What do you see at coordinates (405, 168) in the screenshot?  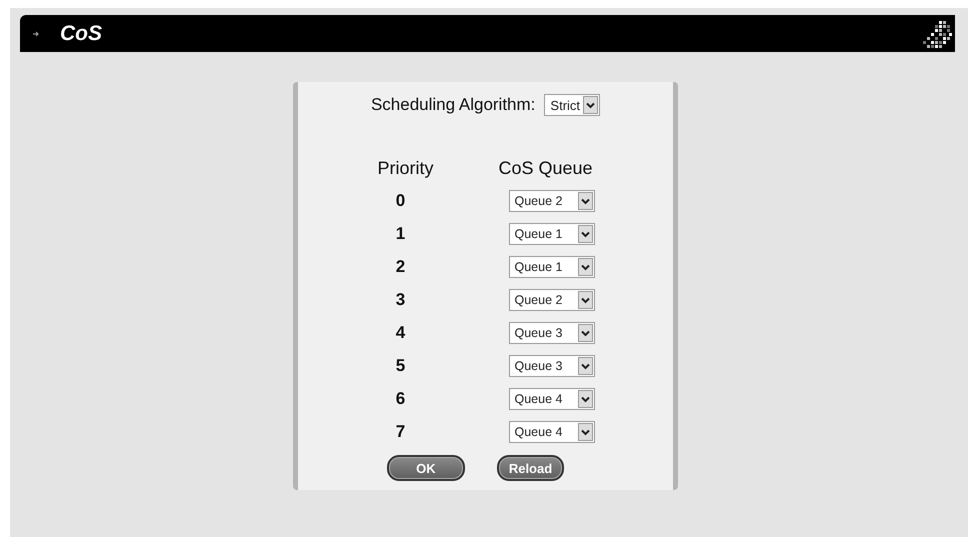 I see `column-header: Priority` at bounding box center [405, 168].